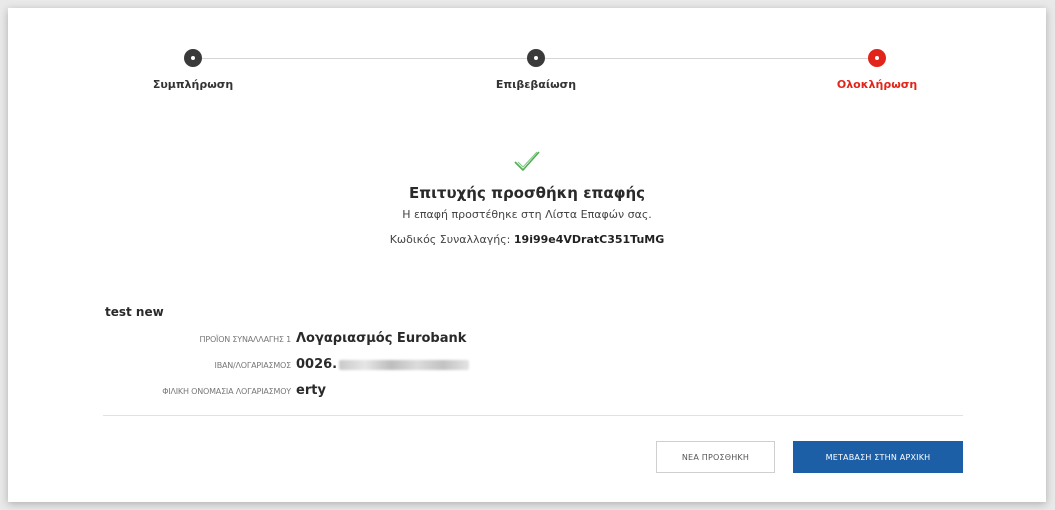  Describe the element at coordinates (878, 457) in the screenshot. I see `go-to-home-button: ΜΕΤΑΒΑΣΗ ΣΤΗΝ ΑΡΧΙΚΗ` at that location.